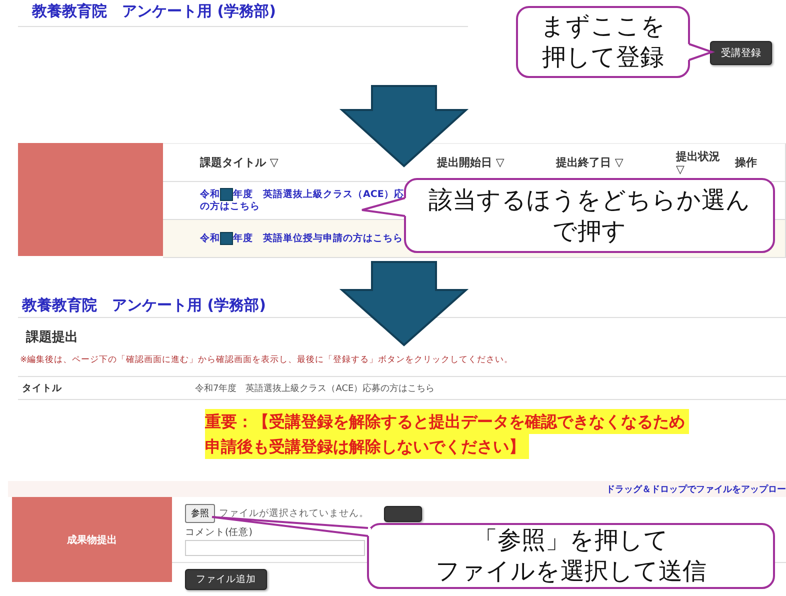  Describe the element at coordinates (52, 337) in the screenshot. I see `section-heading: 課題提出` at that location.